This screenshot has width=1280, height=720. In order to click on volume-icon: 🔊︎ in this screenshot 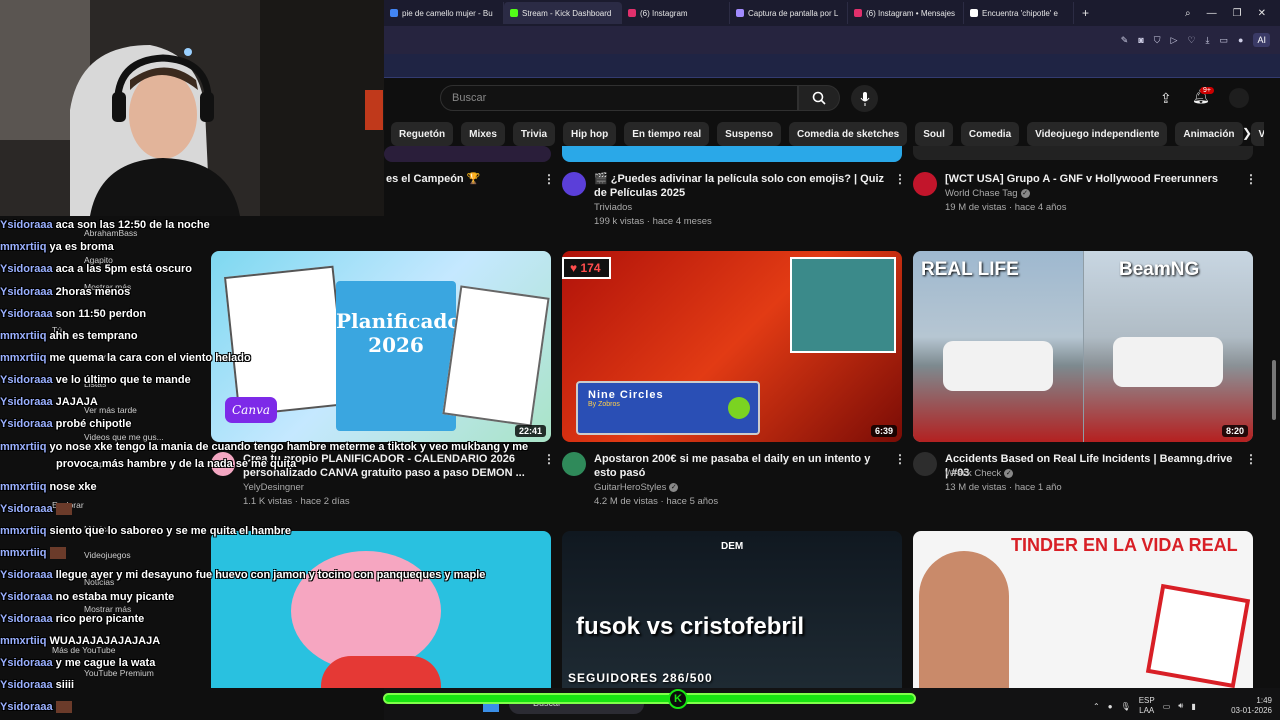, I will do `click(1180, 706)`.